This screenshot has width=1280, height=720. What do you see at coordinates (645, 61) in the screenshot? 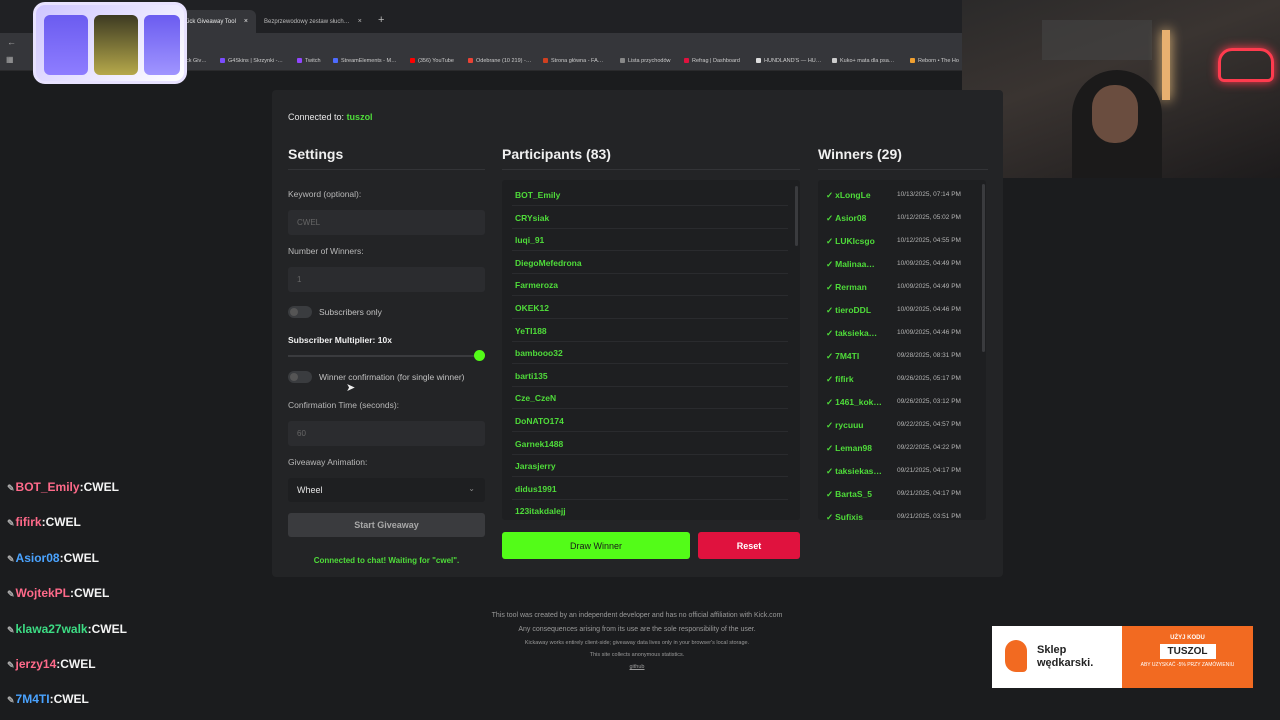
I see `bookmark: Lista przychodów` at bounding box center [645, 61].